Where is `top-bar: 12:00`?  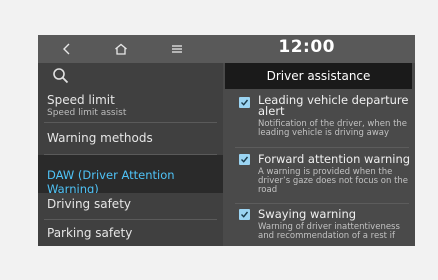
top-bar: 12:00 is located at coordinates (226, 49).